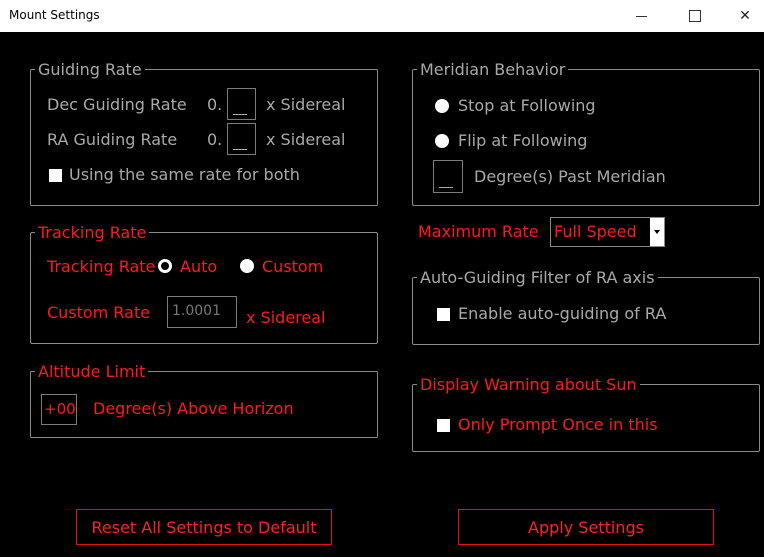  I want to click on enable-autoguiding-label: Enable auto-guiding of RA, so click(562, 313).